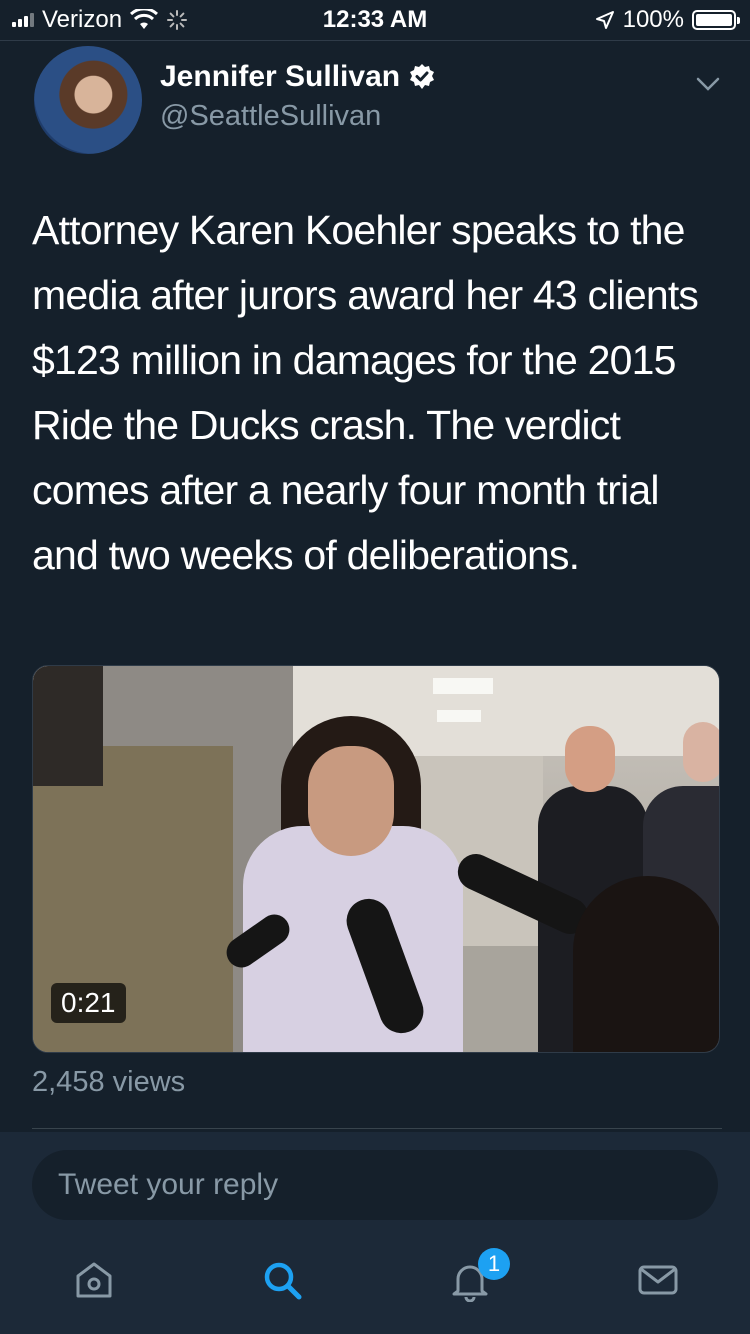  Describe the element at coordinates (604, 20) in the screenshot. I see `location-arrow-icon` at that location.